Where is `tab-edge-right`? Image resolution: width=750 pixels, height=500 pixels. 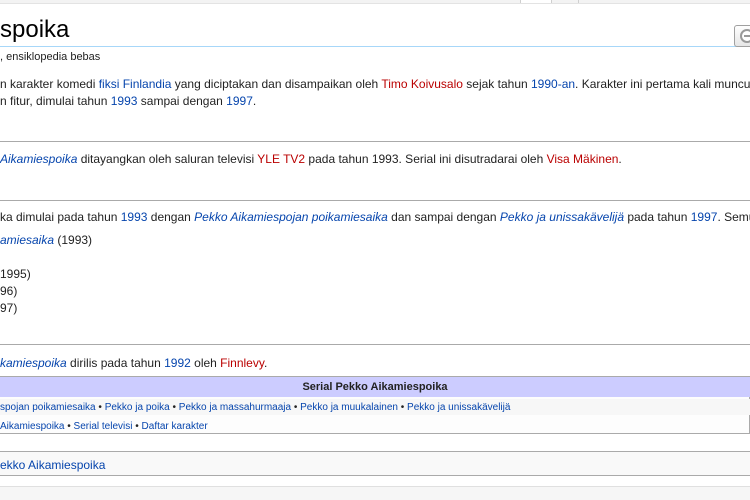 tab-edge-right is located at coordinates (664, 1).